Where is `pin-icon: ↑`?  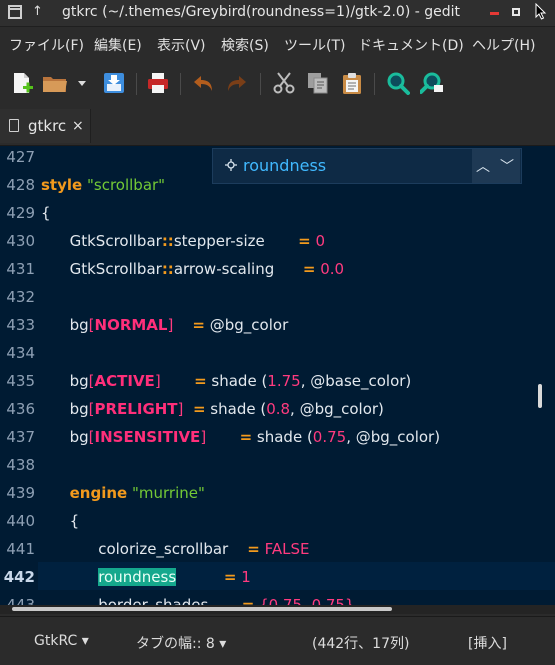 pin-icon: ↑ is located at coordinates (39, 12).